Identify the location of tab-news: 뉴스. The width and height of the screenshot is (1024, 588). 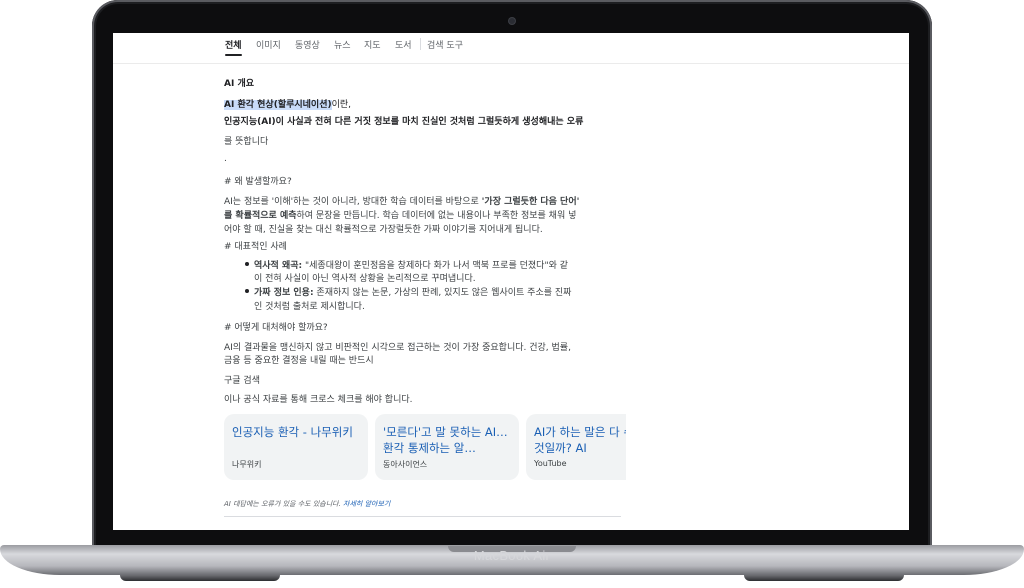
(342, 44).